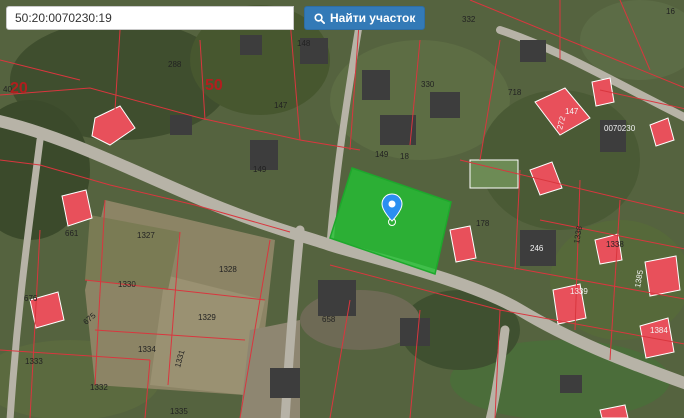 The width and height of the screenshot is (684, 418). Describe the element at coordinates (146, 235) in the screenshot. I see `parcel-label: 1327` at that location.